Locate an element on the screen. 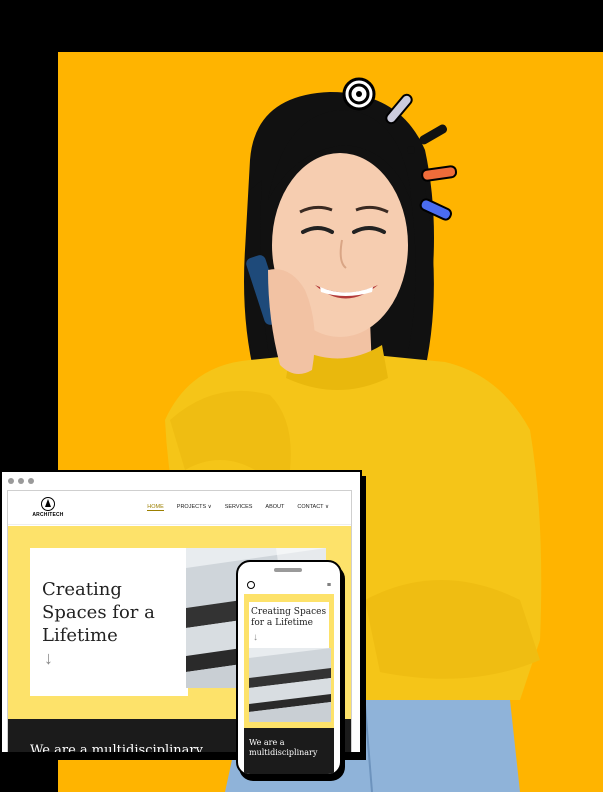 The height and width of the screenshot is (792, 603). phone-speaker is located at coordinates (288, 570).